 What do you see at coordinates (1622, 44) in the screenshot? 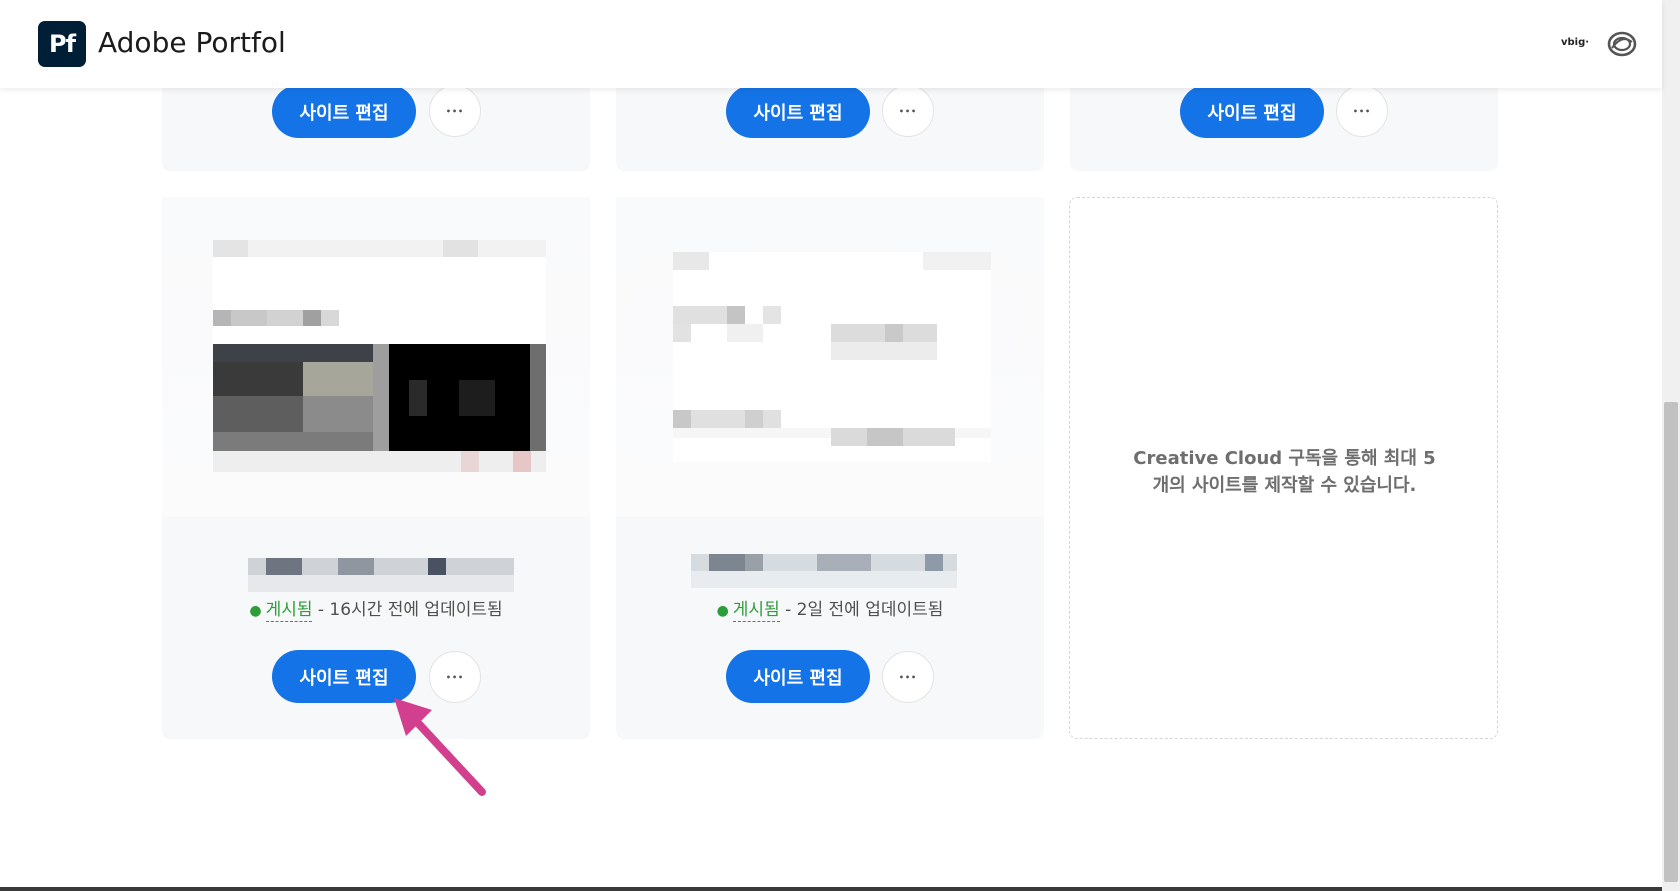
I see `creative-cloud-icon` at bounding box center [1622, 44].